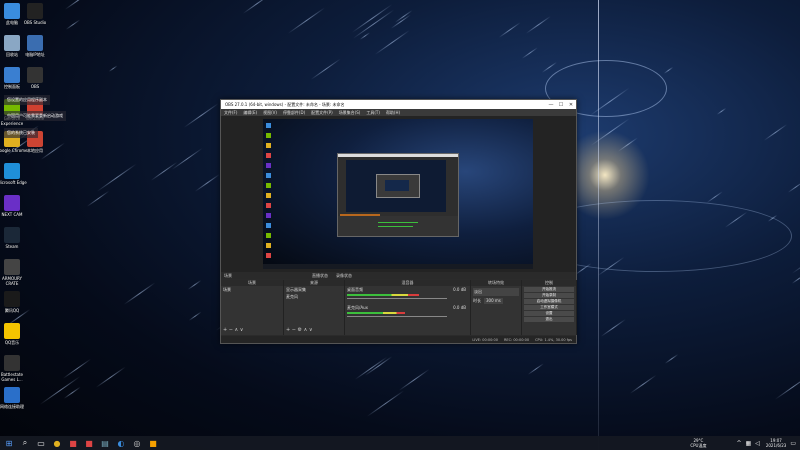 This screenshot has height=450, width=800. Describe the element at coordinates (252, 290) in the screenshot. I see `scene-item: 场景` at that location.